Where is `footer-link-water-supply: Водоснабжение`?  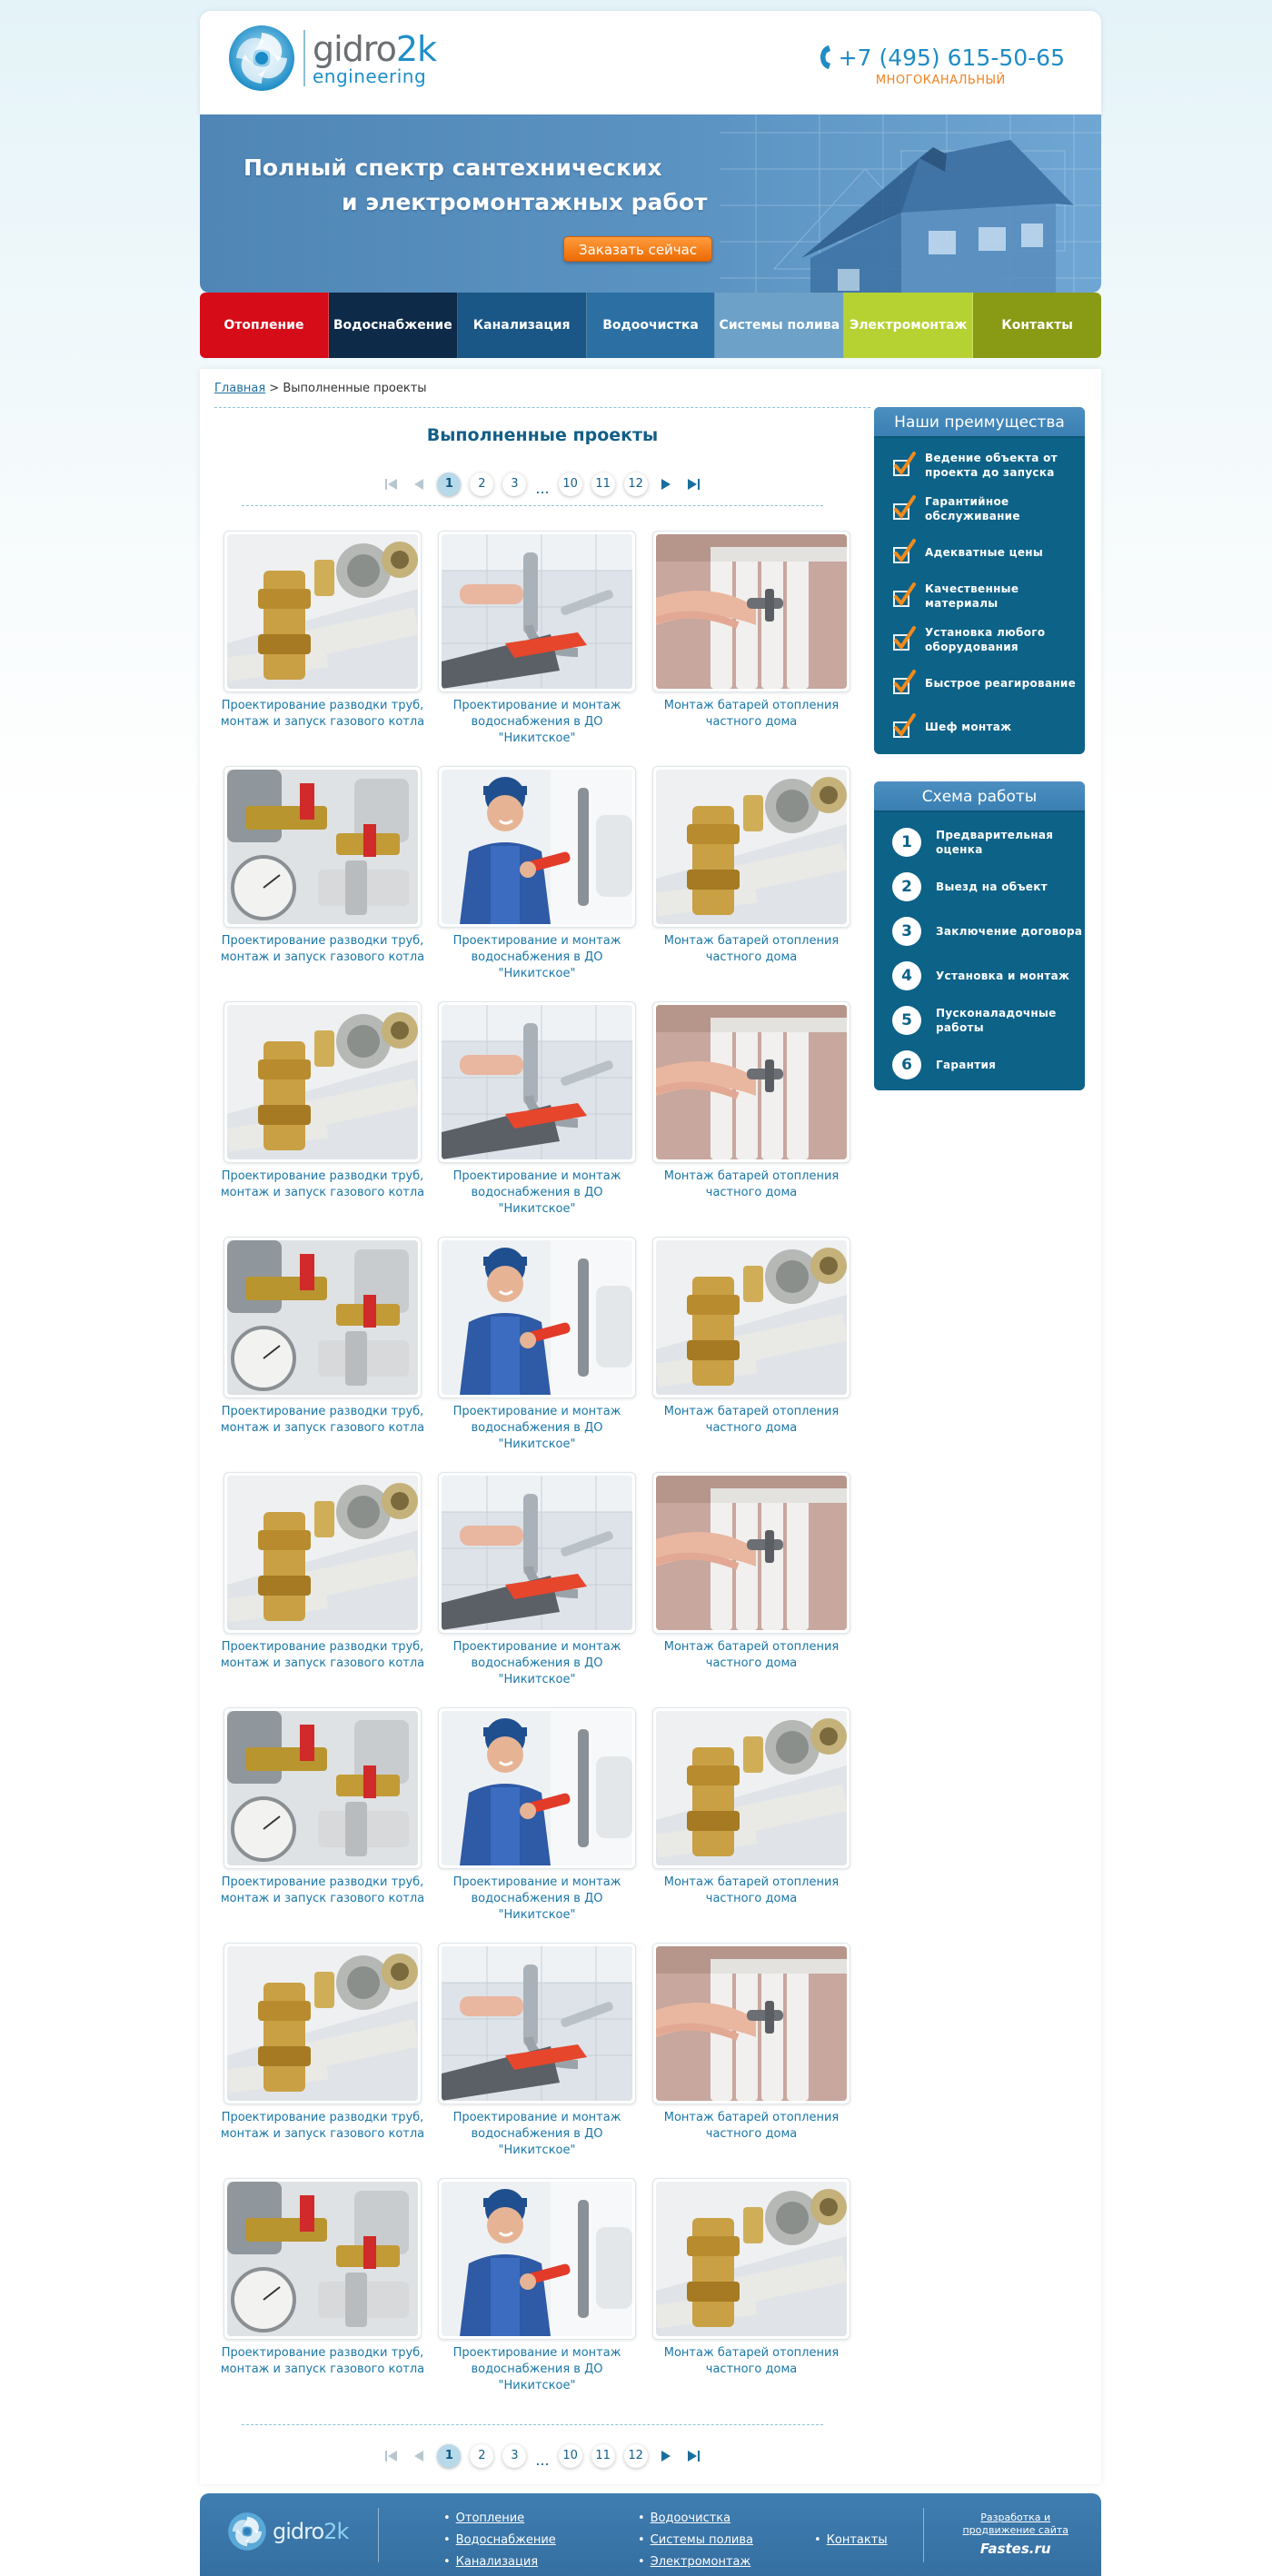
footer-link-water-supply: Водоснабжение is located at coordinates (499, 2541).